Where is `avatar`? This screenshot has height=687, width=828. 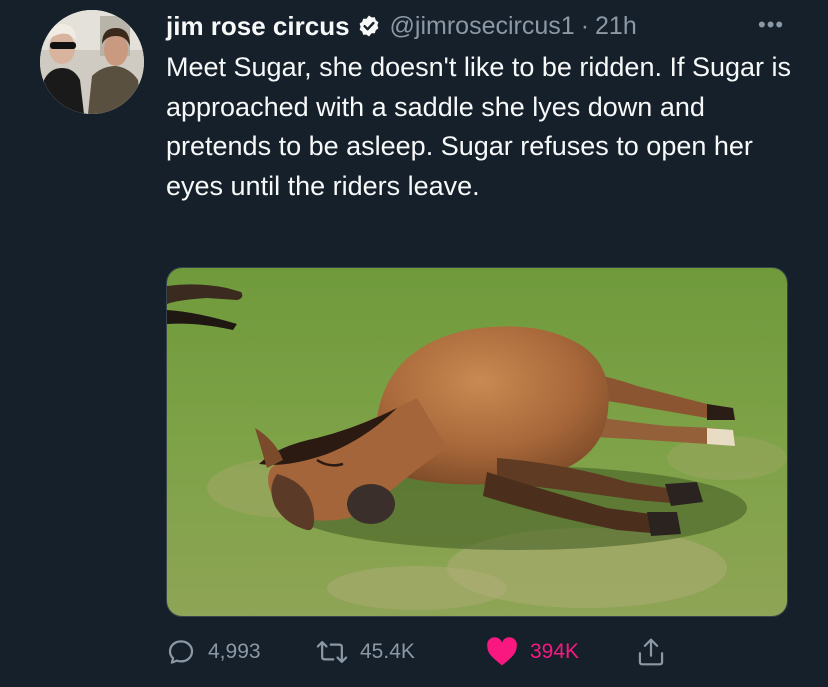
avatar is located at coordinates (92, 62).